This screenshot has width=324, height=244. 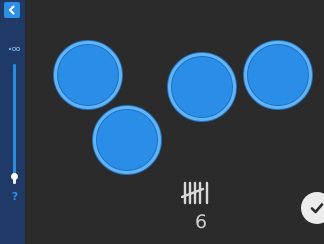 I want to click on tally-marks-icon, so click(x=195, y=193).